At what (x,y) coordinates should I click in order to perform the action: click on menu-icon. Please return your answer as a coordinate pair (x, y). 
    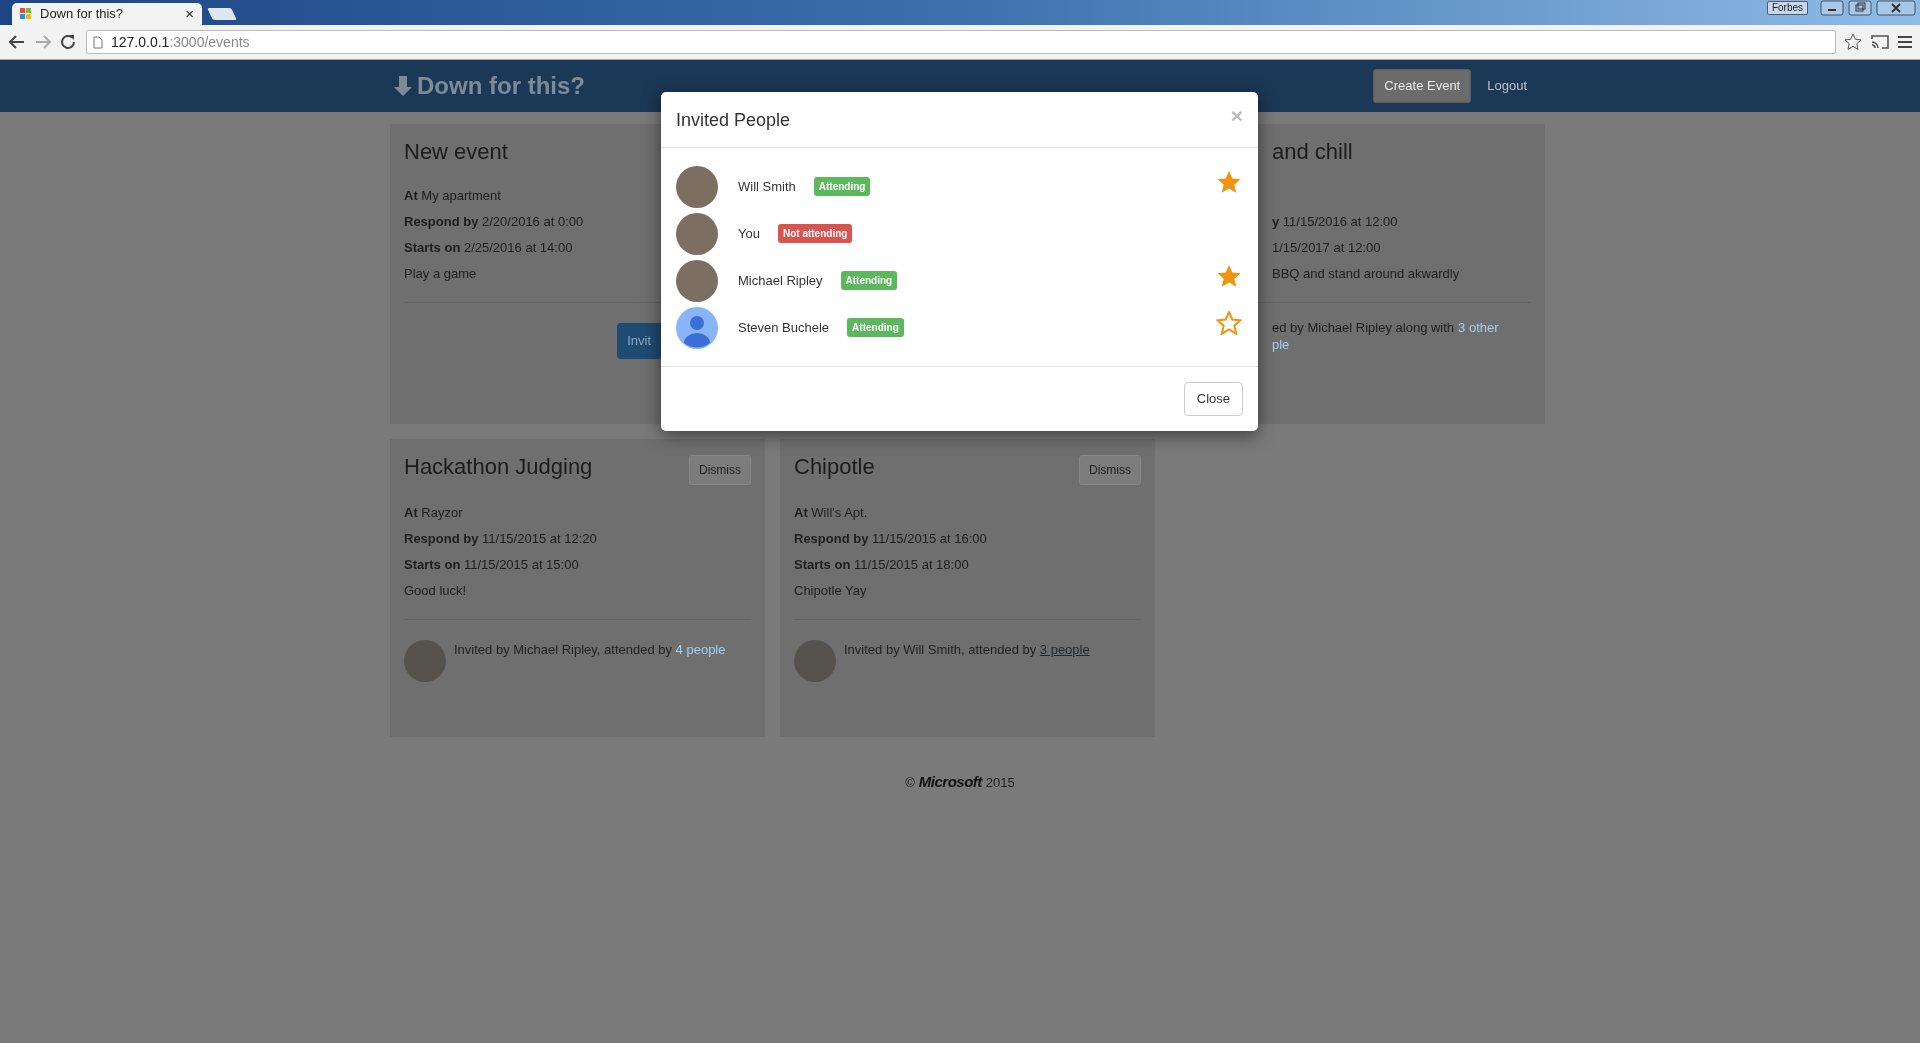
    Looking at the image, I should click on (1905, 42).